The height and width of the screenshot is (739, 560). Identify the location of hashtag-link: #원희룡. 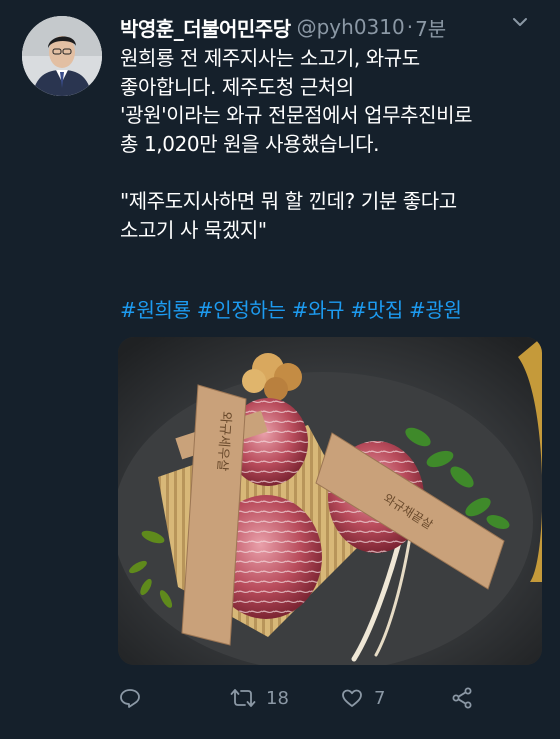
(155, 310).